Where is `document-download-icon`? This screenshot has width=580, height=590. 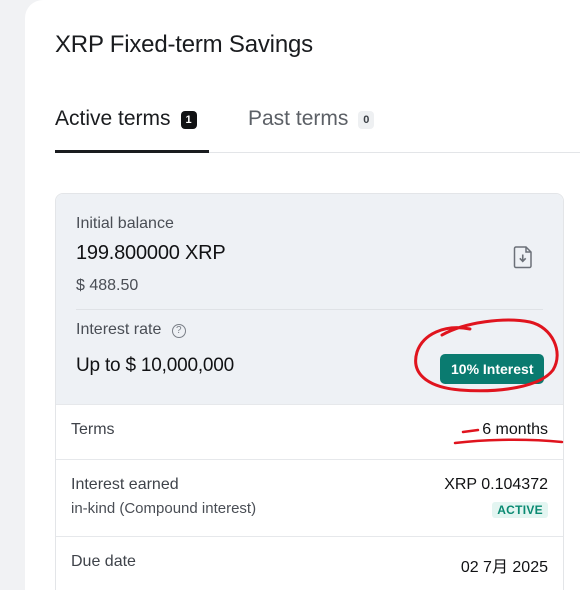 document-download-icon is located at coordinates (523, 257).